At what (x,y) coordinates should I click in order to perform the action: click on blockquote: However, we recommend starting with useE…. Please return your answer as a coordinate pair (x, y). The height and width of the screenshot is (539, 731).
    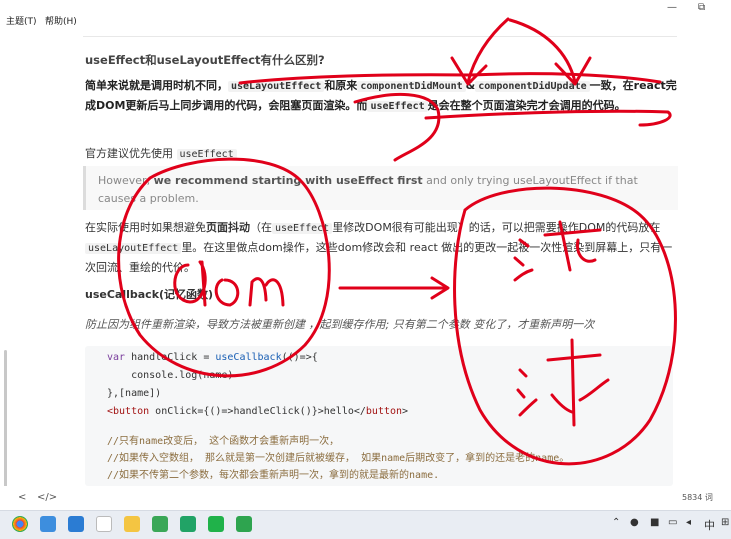
    Looking at the image, I should click on (380, 188).